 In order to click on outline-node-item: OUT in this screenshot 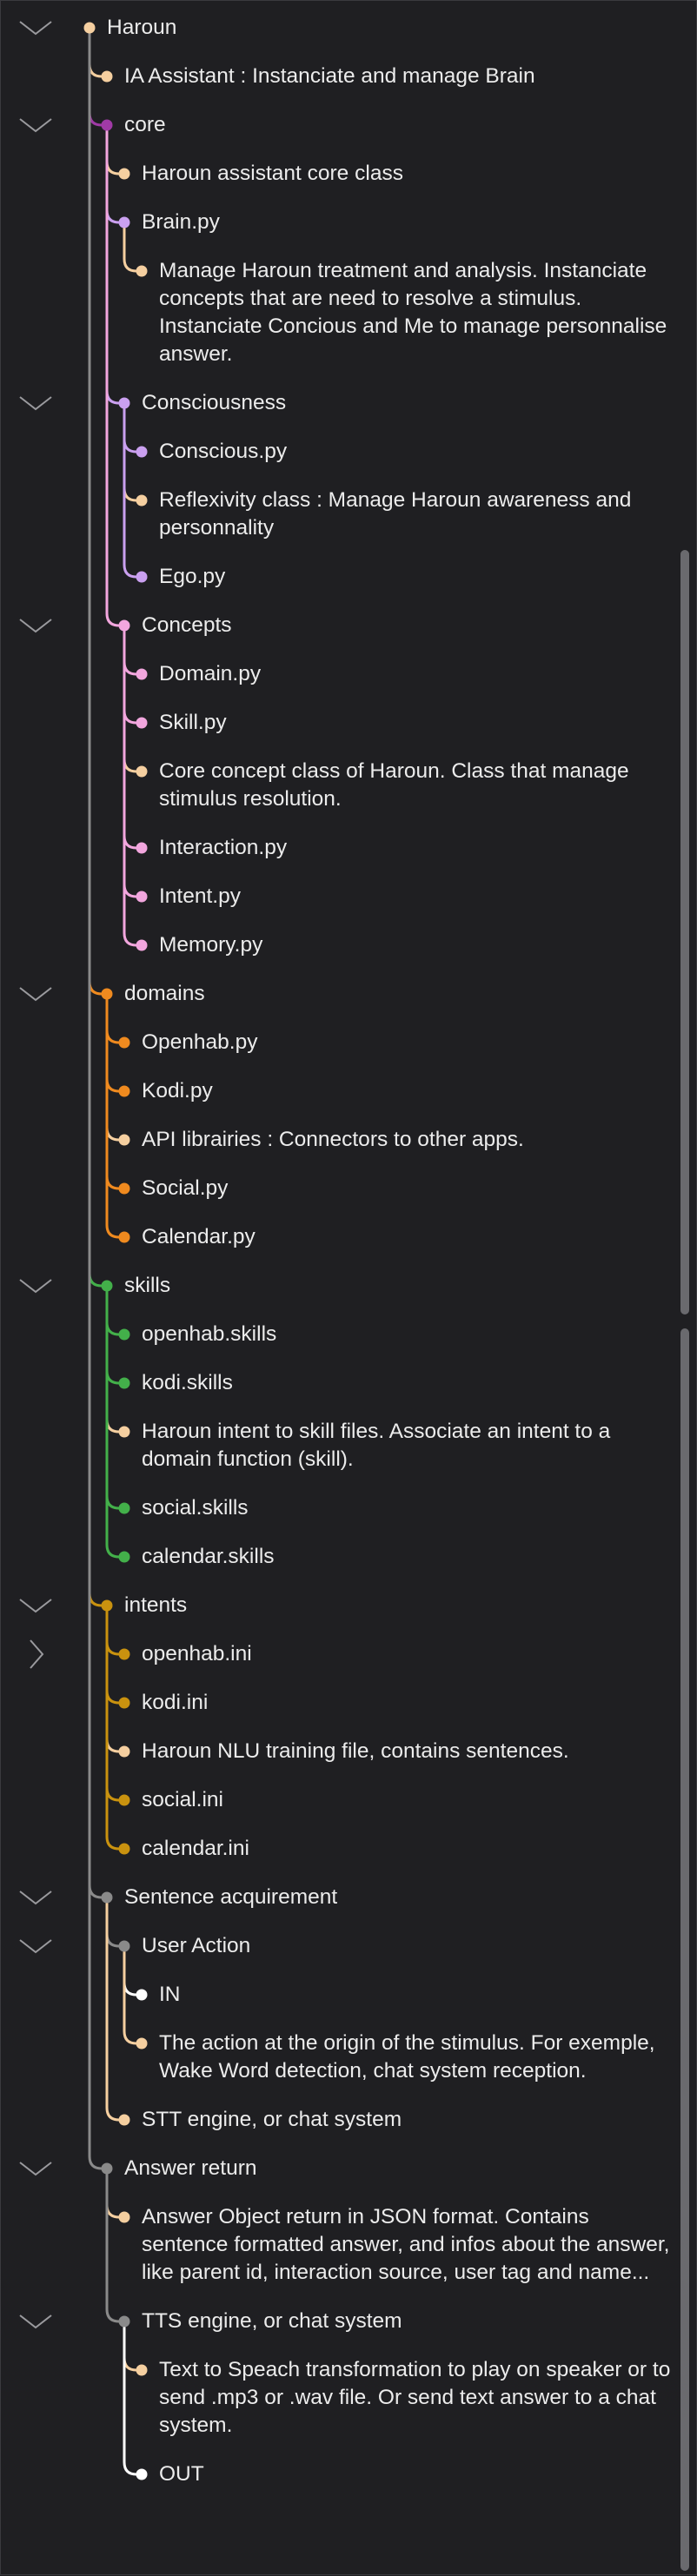, I will do `click(419, 2474)`.